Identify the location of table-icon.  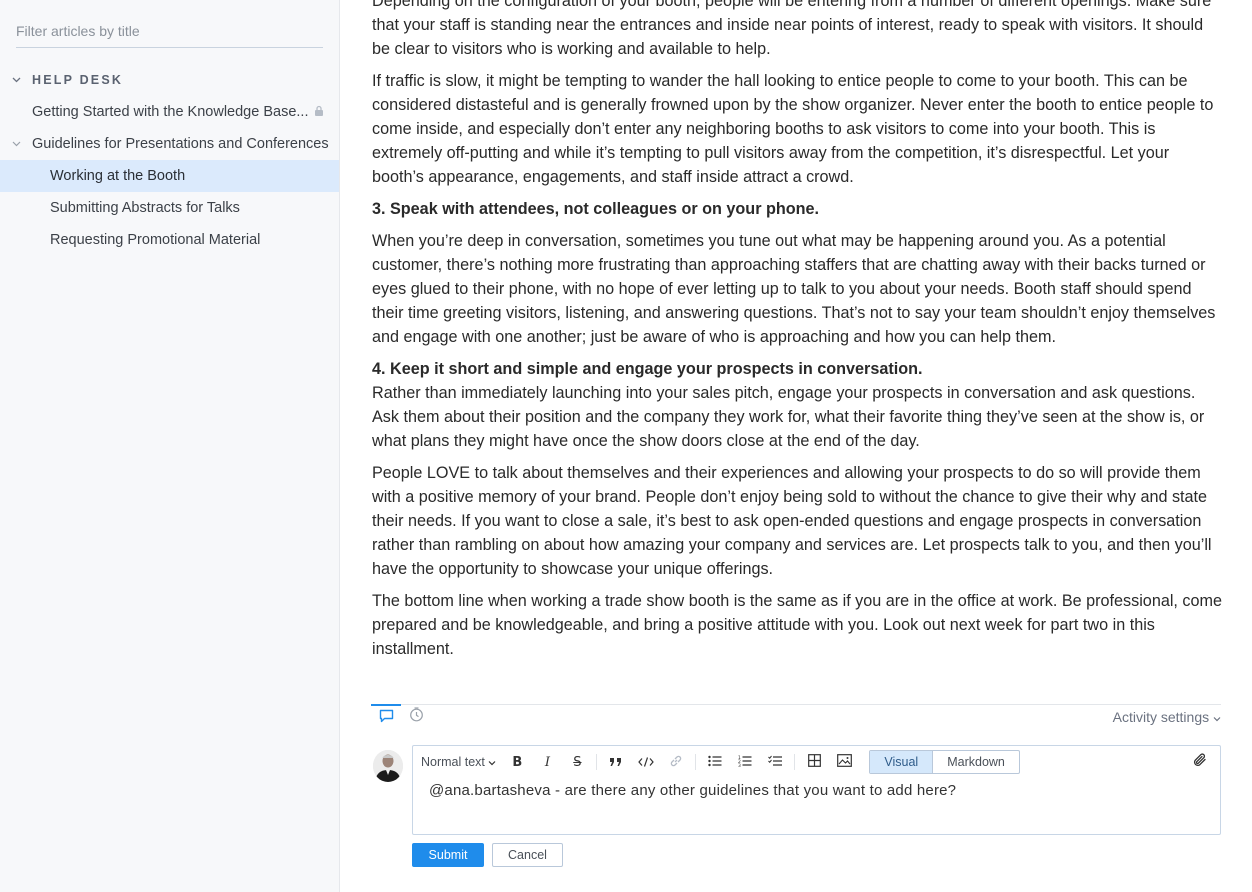
(814, 762).